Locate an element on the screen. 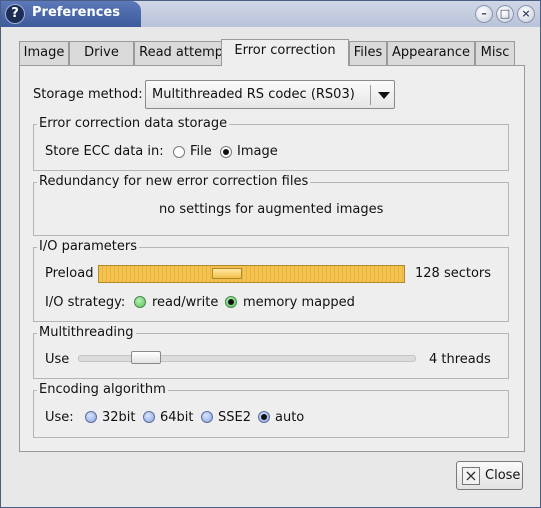 This screenshot has height=508, width=541. preload-slider is located at coordinates (251, 274).